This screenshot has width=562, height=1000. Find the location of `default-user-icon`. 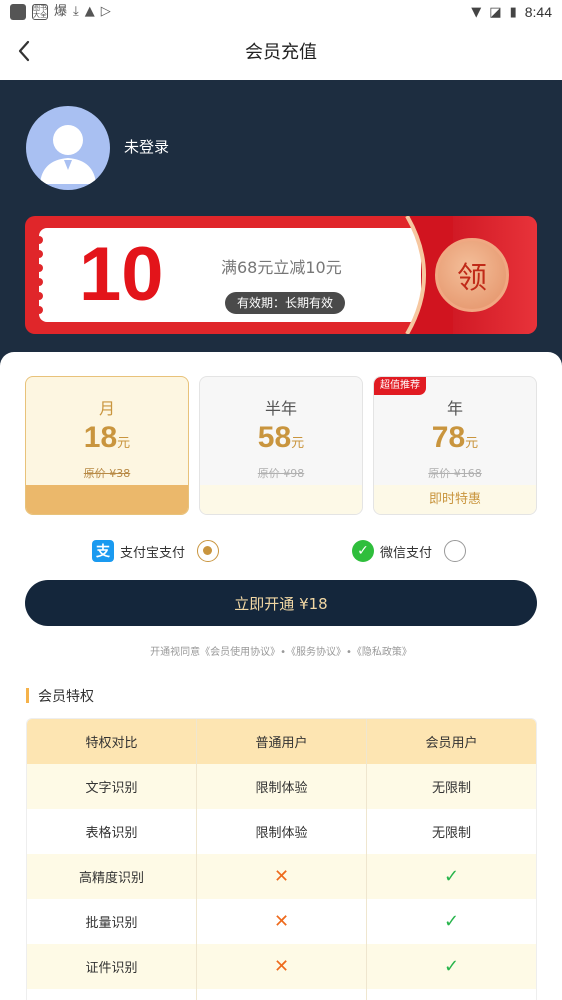

default-user-icon is located at coordinates (68, 154).